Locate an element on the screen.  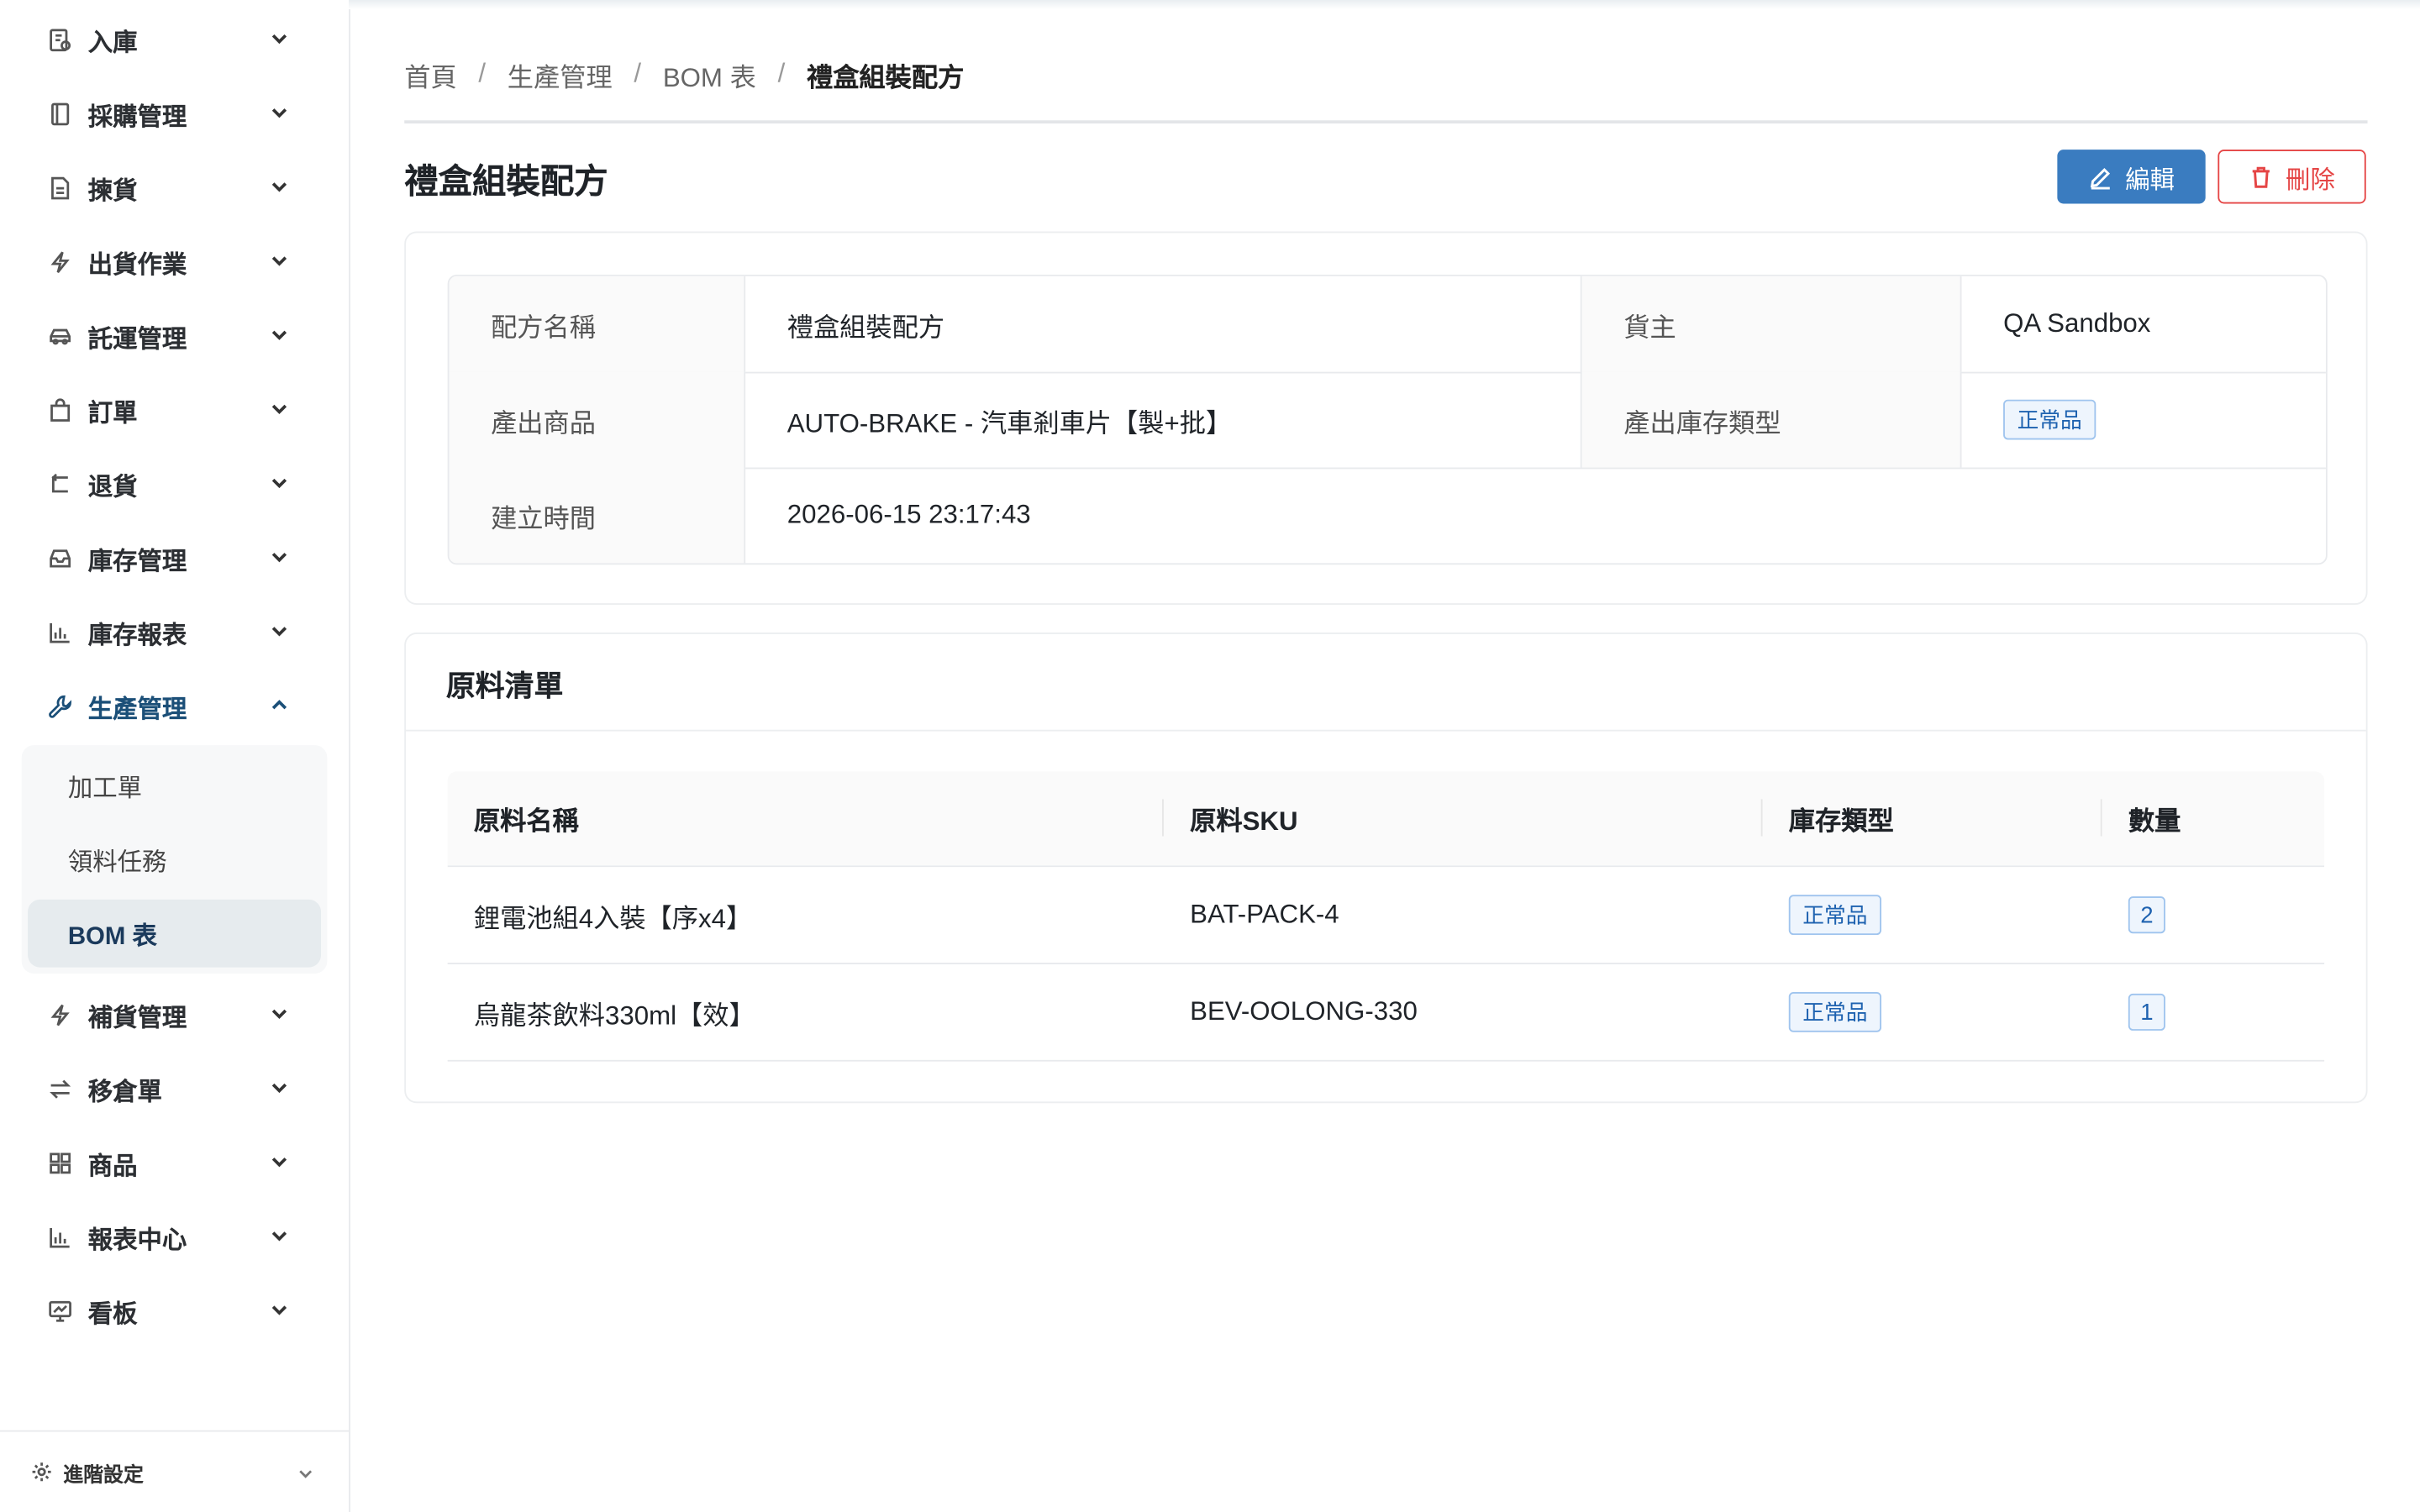
sidebar-item-picking: 揀貨 is located at coordinates (174, 187).